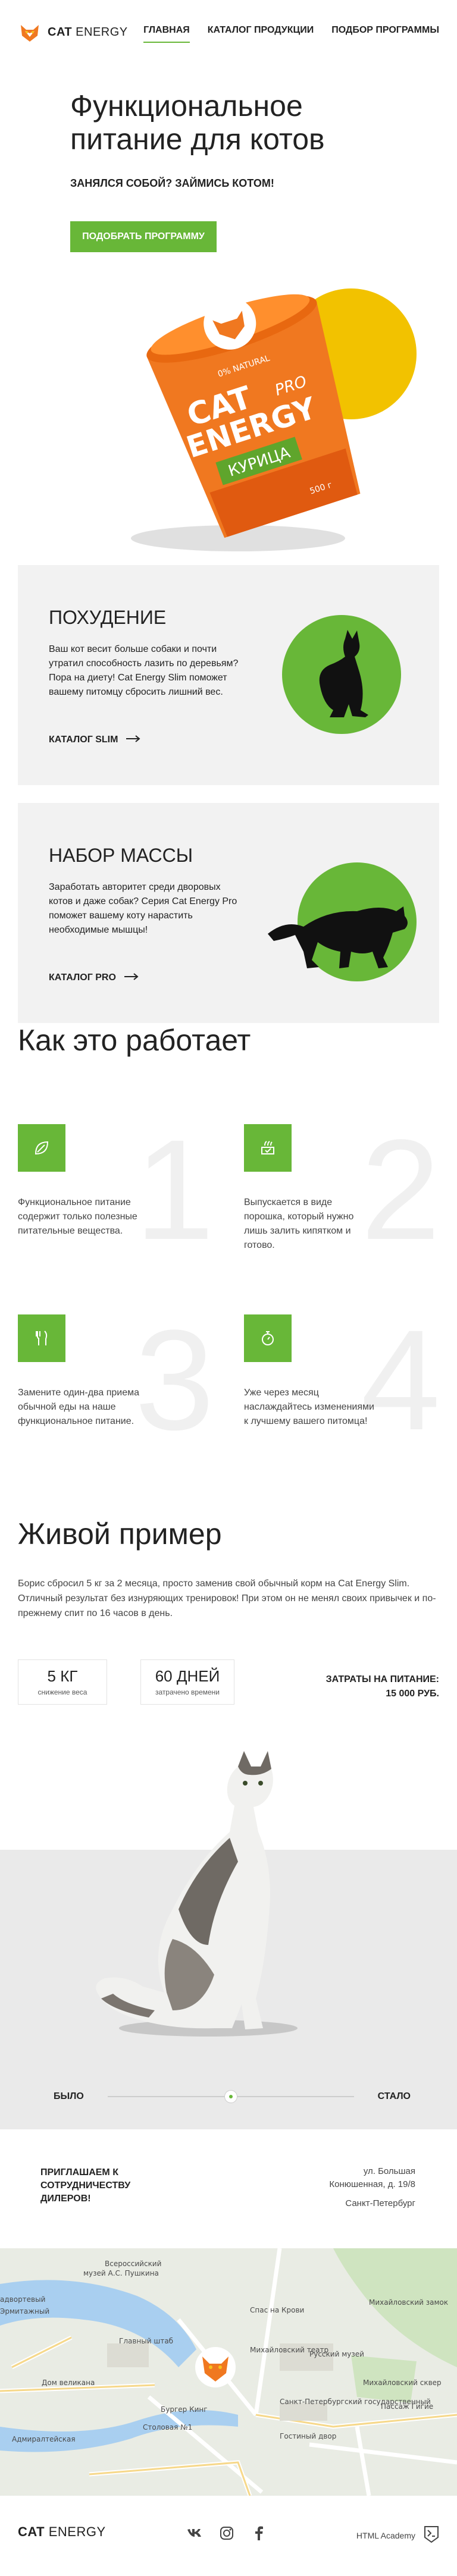 The image size is (457, 2576). I want to click on academy-logo-icon, so click(431, 2535).